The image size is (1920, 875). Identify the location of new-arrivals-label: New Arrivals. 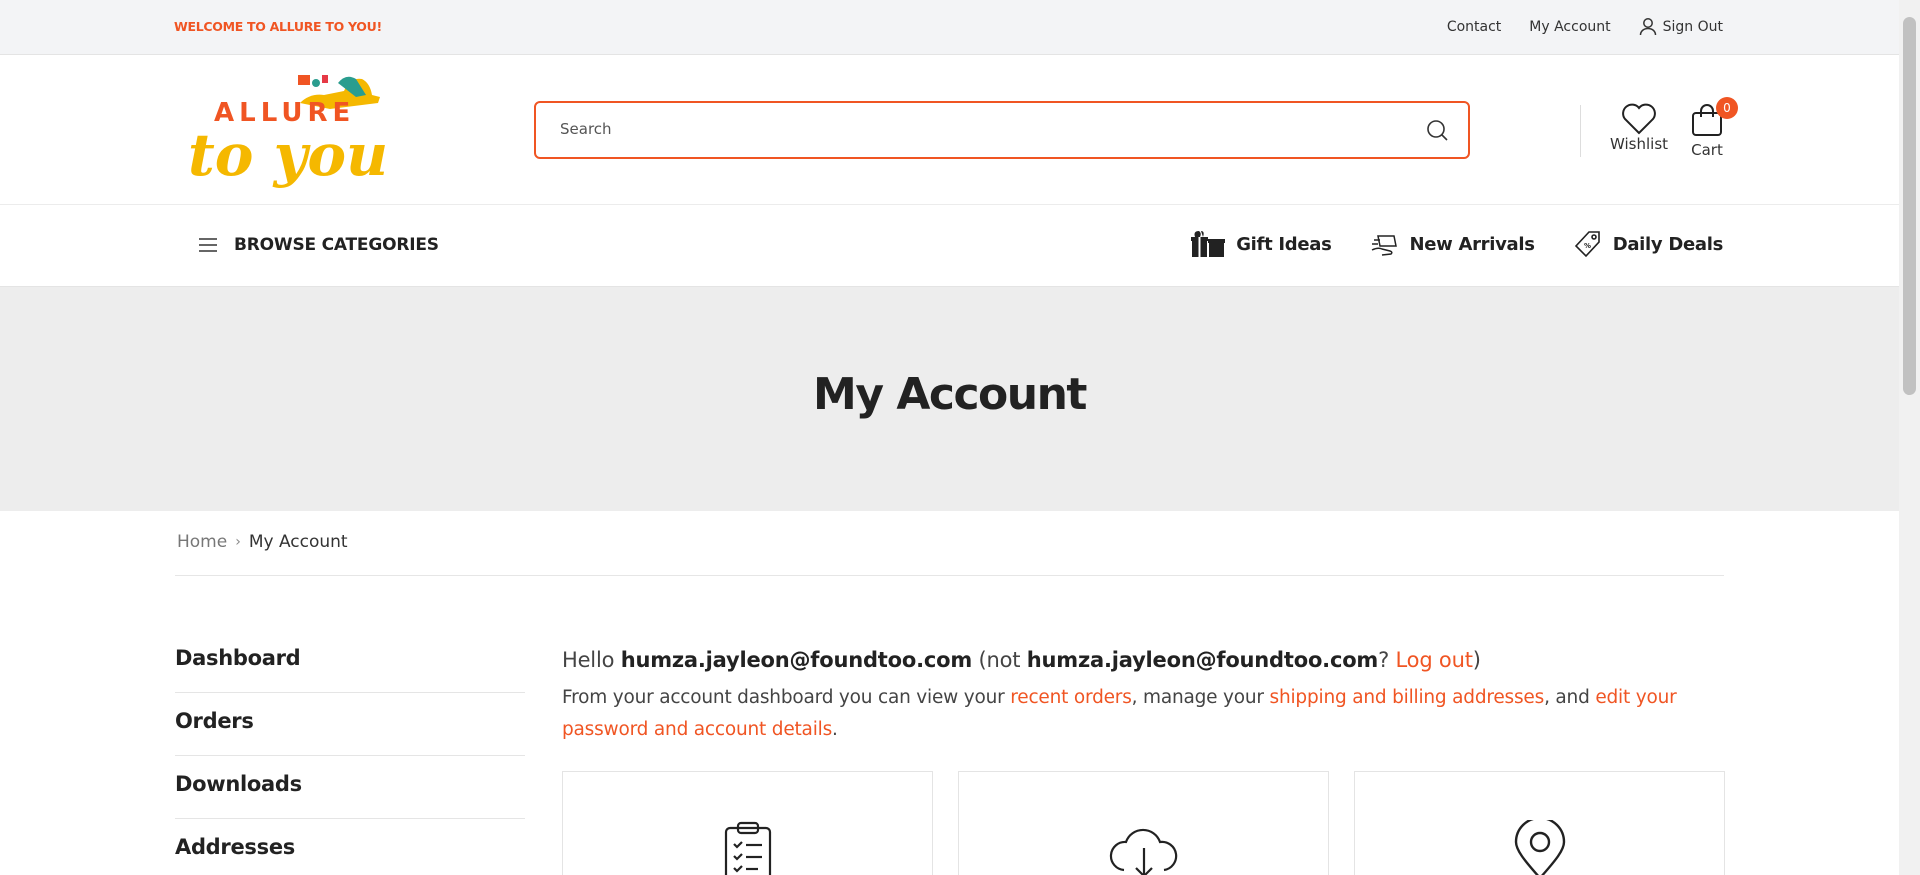
(1472, 244).